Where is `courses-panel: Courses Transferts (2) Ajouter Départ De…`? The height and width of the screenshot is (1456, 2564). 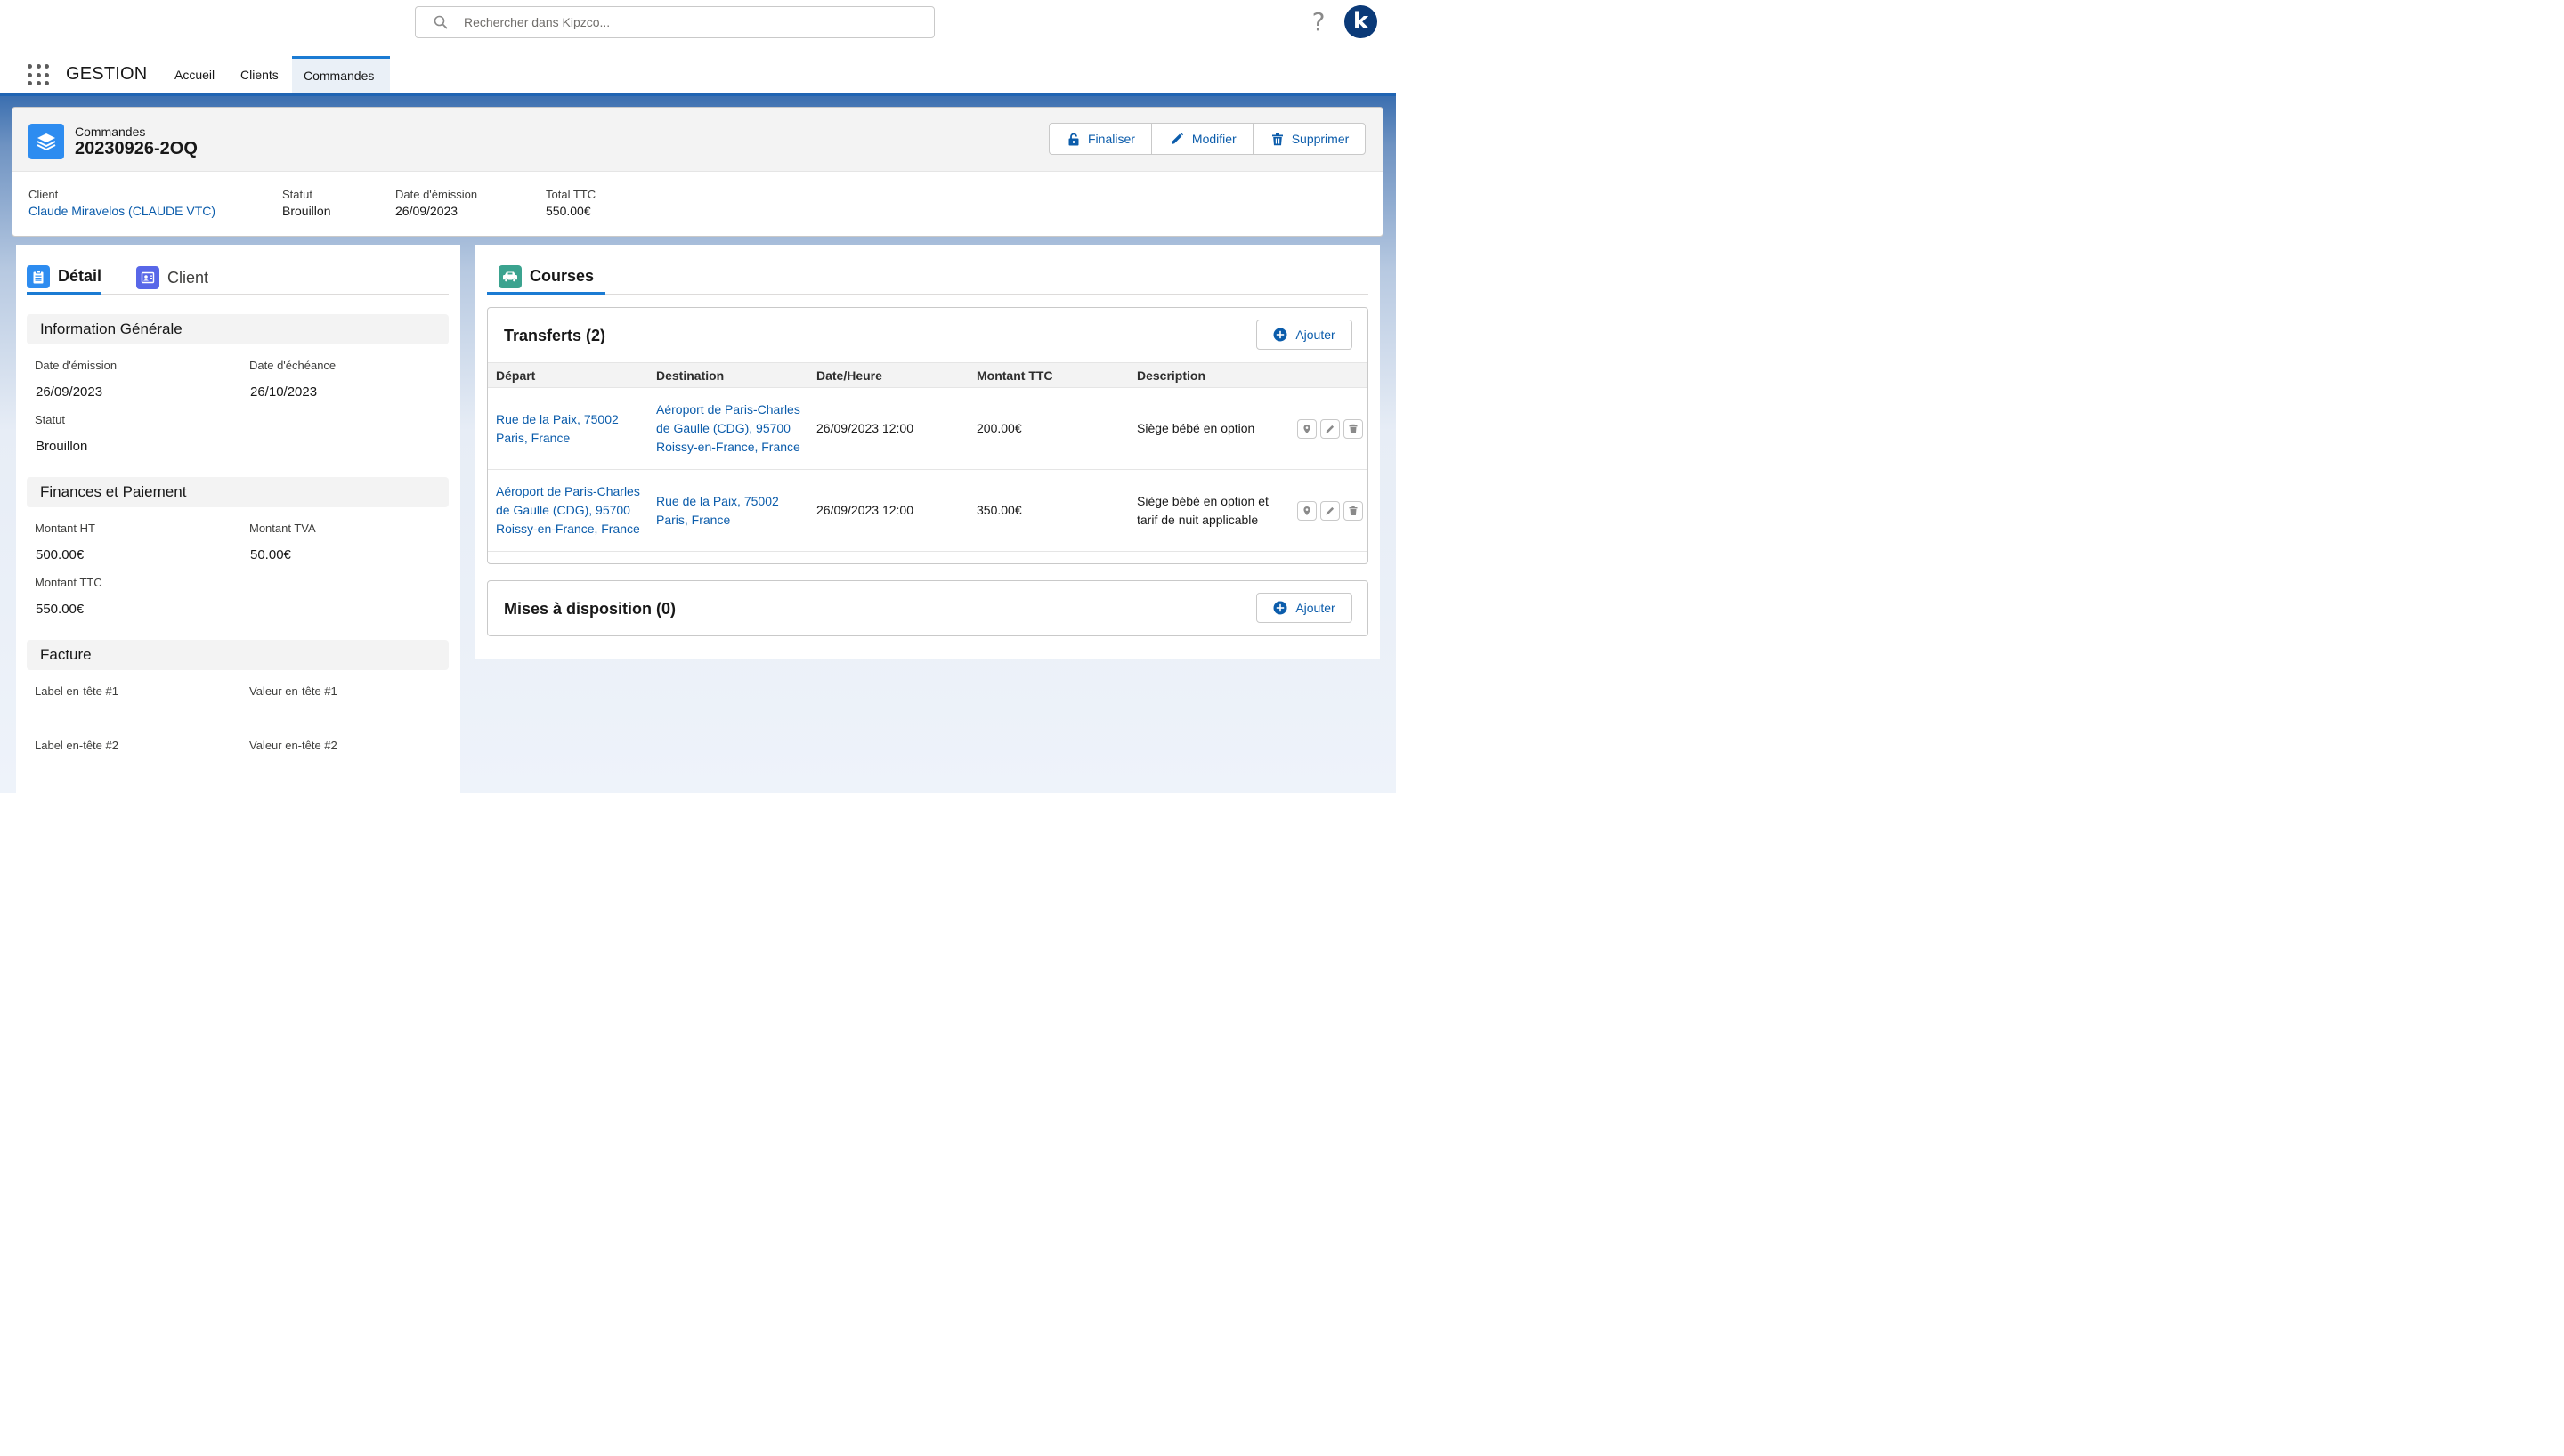
courses-panel: Courses Transferts (2) Ajouter Départ De… is located at coordinates (927, 452).